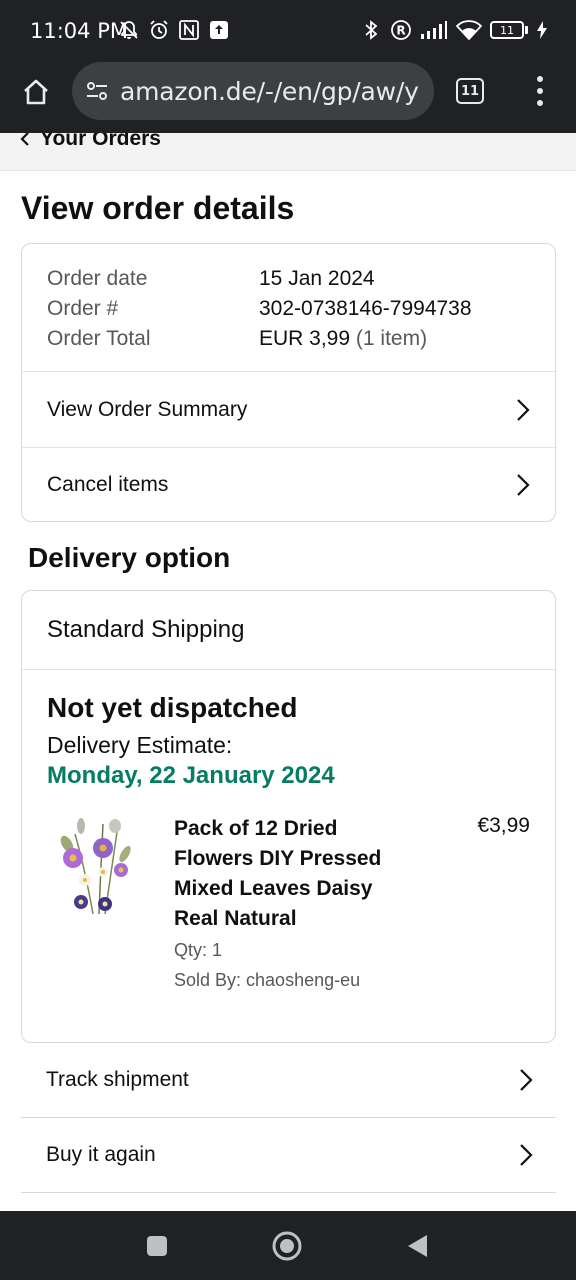 Image resolution: width=576 pixels, height=1280 pixels. What do you see at coordinates (434, 30) in the screenshot?
I see `signal-icon` at bounding box center [434, 30].